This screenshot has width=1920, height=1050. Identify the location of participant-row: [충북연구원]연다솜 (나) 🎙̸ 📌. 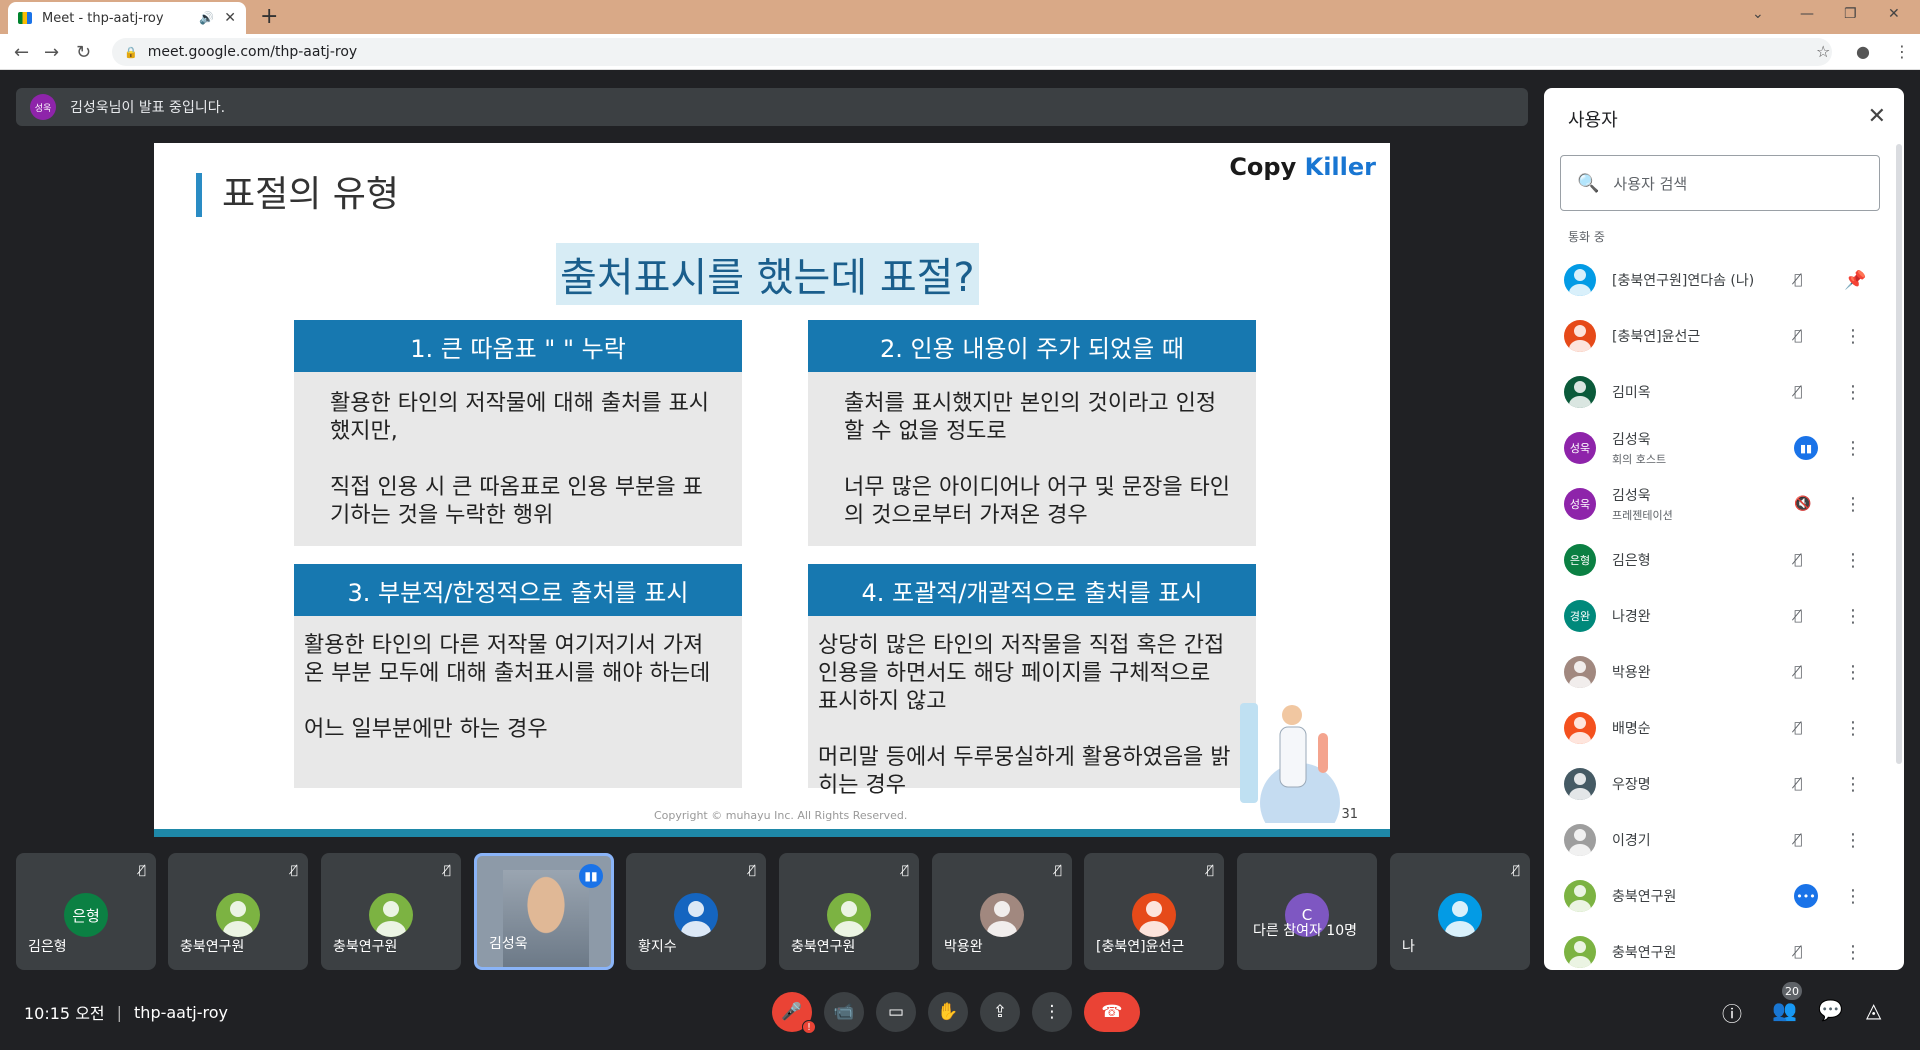
(1716, 280).